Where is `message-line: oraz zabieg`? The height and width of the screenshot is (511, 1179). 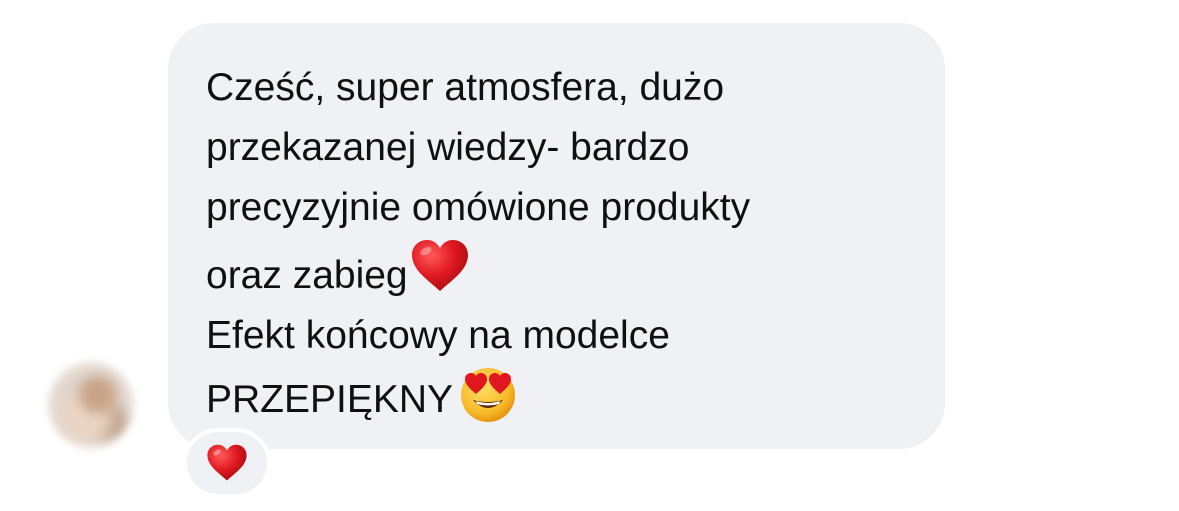 message-line: oraz zabieg is located at coordinates (307, 275).